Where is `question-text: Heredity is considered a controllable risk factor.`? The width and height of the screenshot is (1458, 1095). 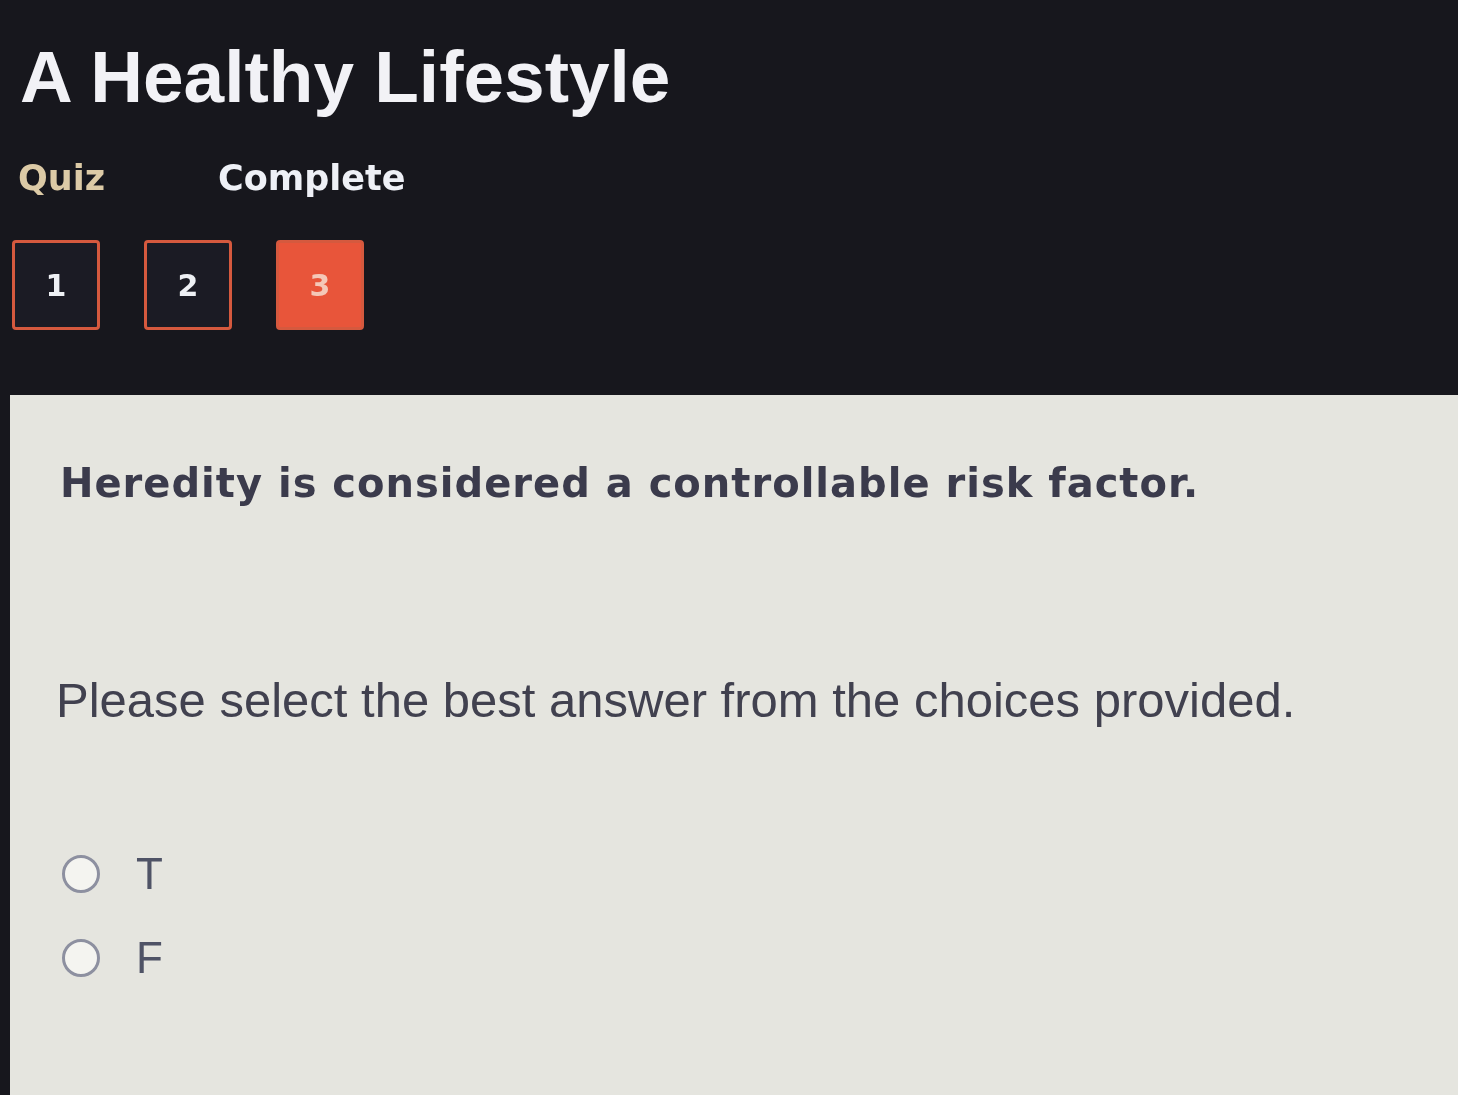 question-text: Heredity is considered a controllable risk factor. is located at coordinates (630, 483).